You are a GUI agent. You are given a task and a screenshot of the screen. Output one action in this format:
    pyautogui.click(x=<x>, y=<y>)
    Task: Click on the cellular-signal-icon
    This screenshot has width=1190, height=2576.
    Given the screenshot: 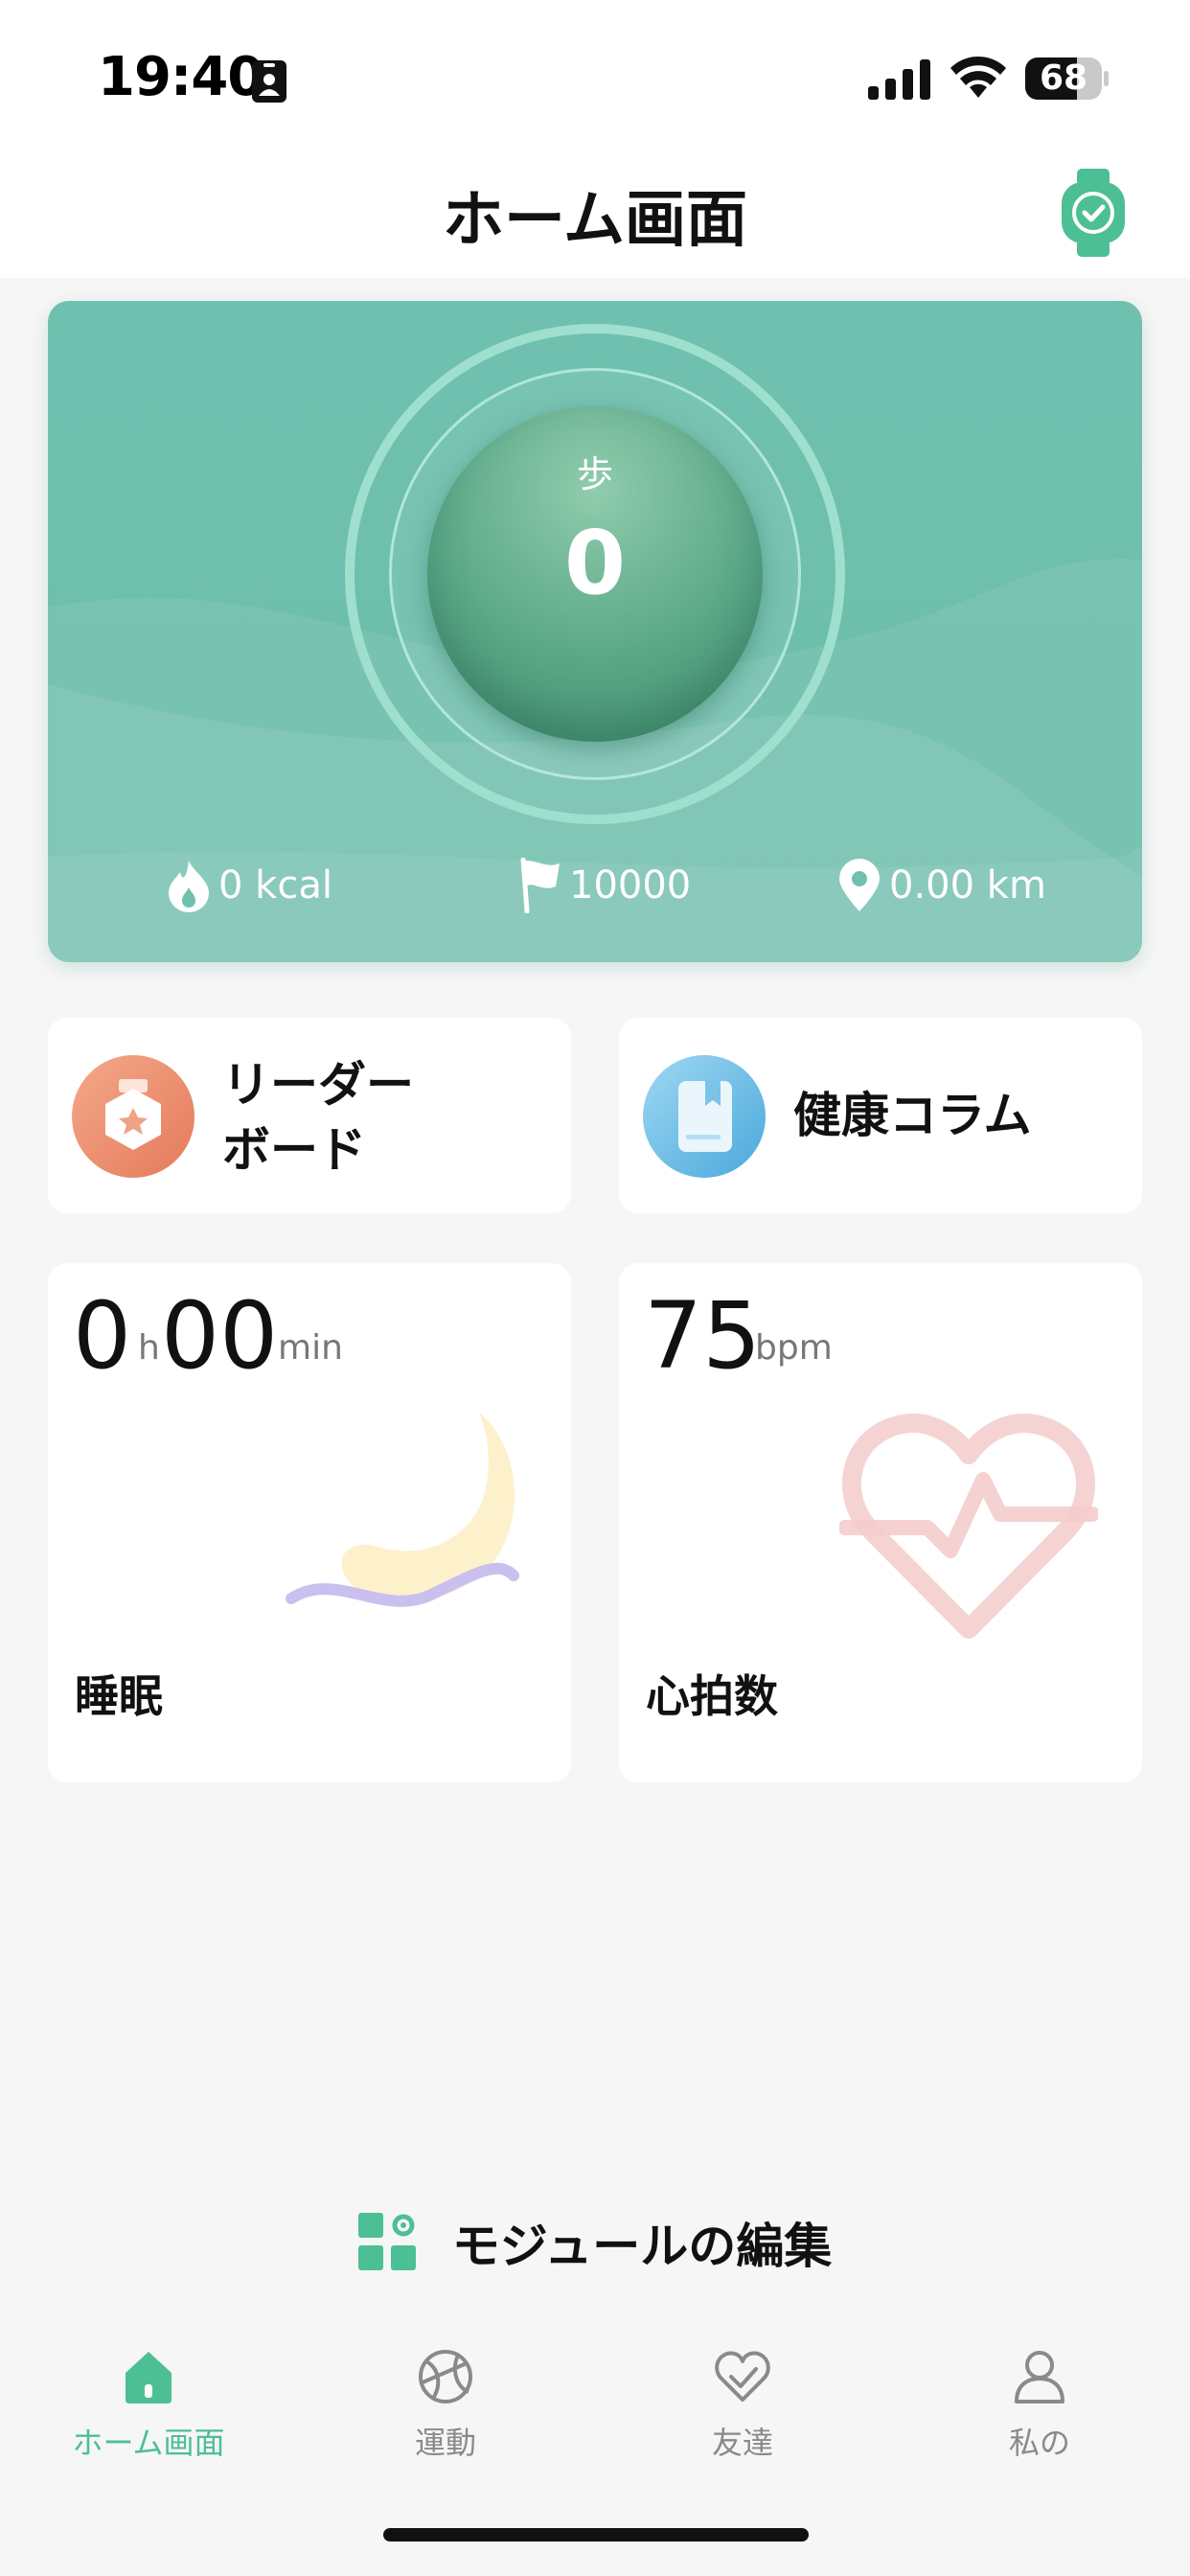 What is the action you would take?
    pyautogui.click(x=899, y=79)
    